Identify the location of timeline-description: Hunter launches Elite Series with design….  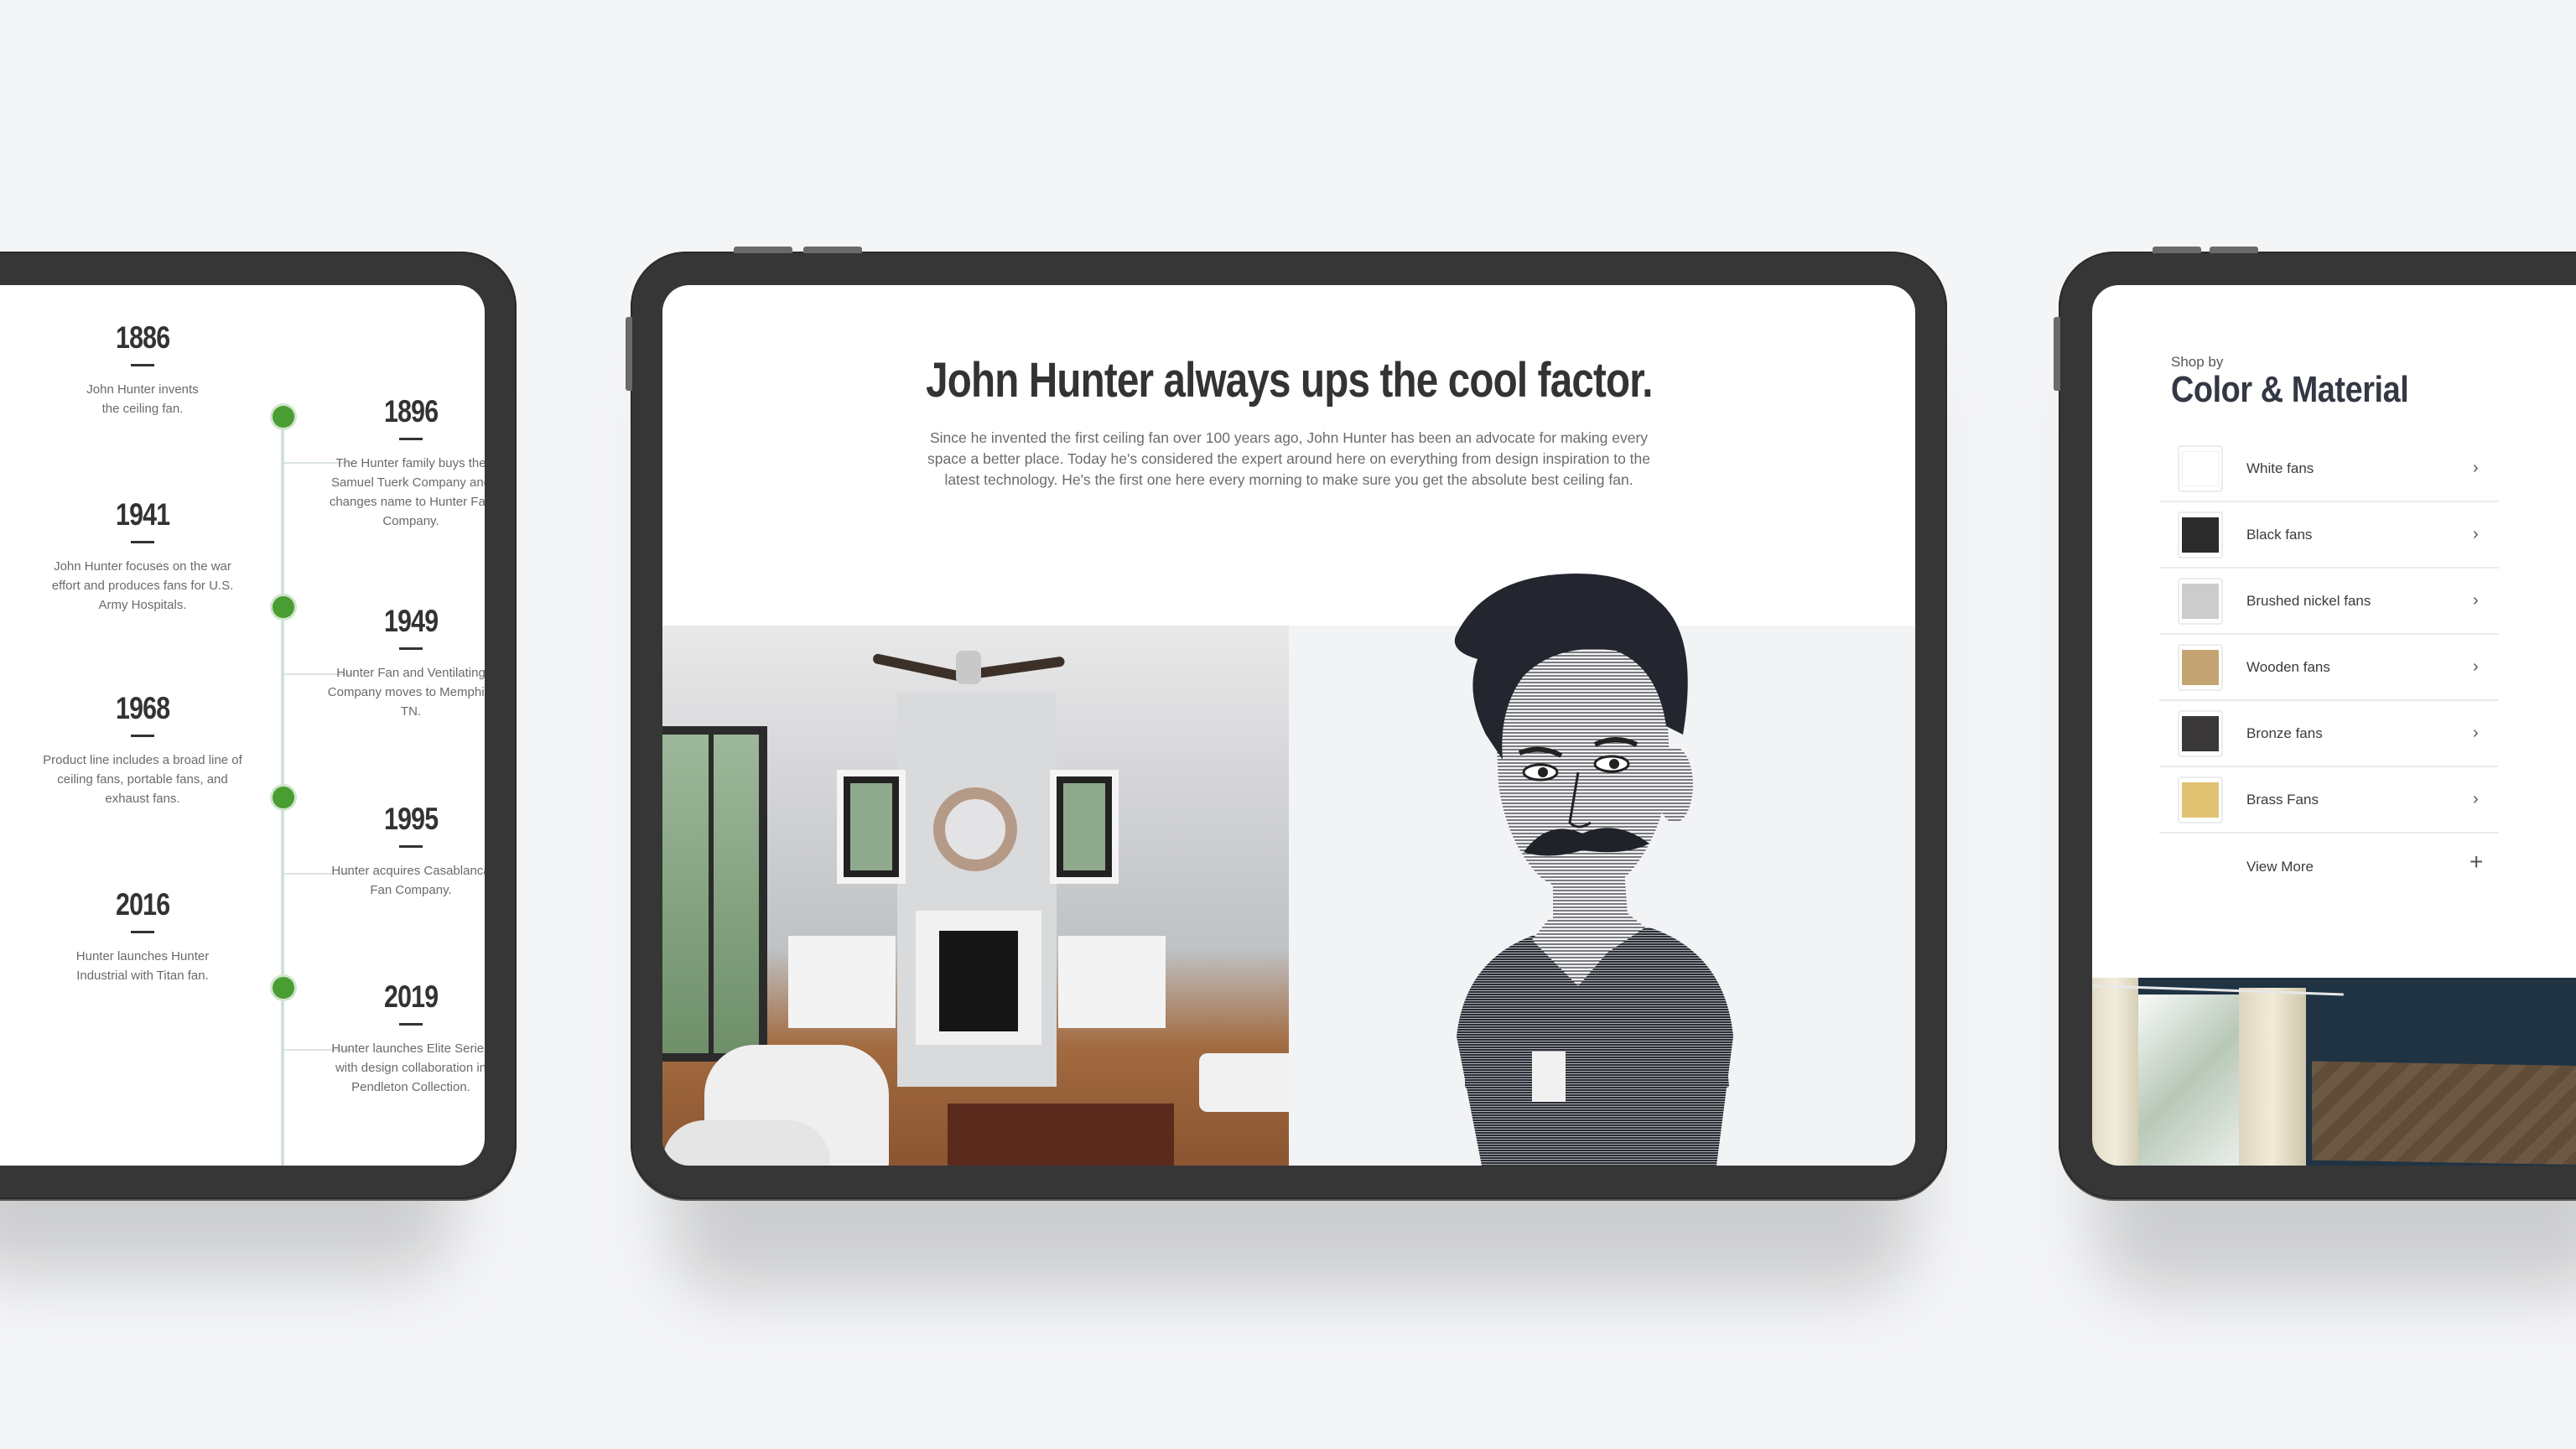
(408, 1067).